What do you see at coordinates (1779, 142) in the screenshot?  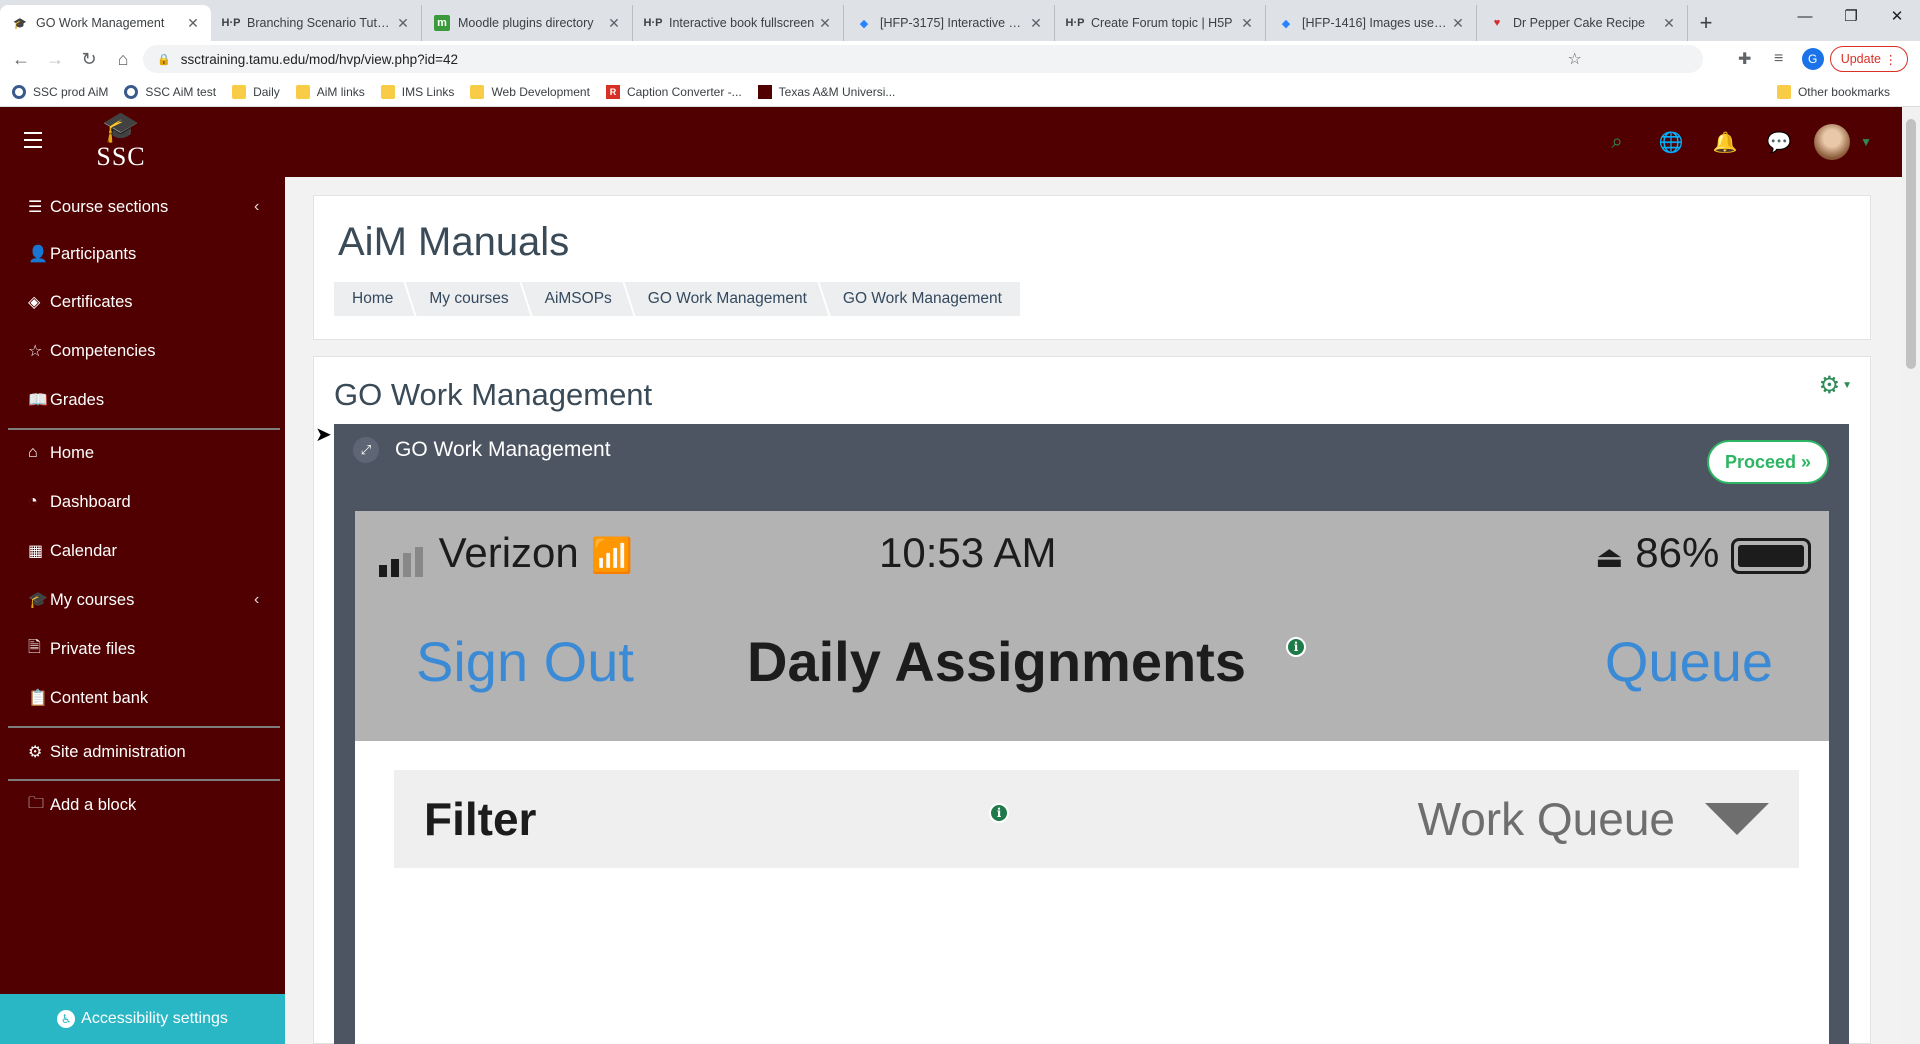 I see `chat-icon: 💬` at bounding box center [1779, 142].